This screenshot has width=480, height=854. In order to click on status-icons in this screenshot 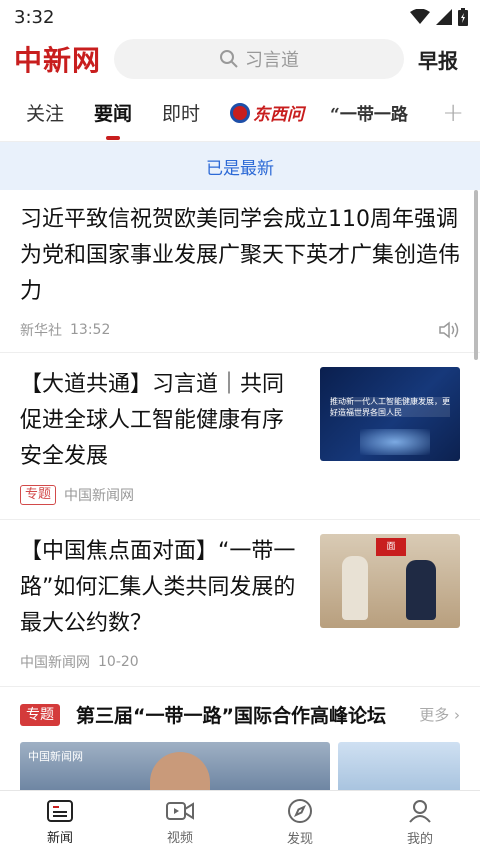, I will do `click(439, 17)`.